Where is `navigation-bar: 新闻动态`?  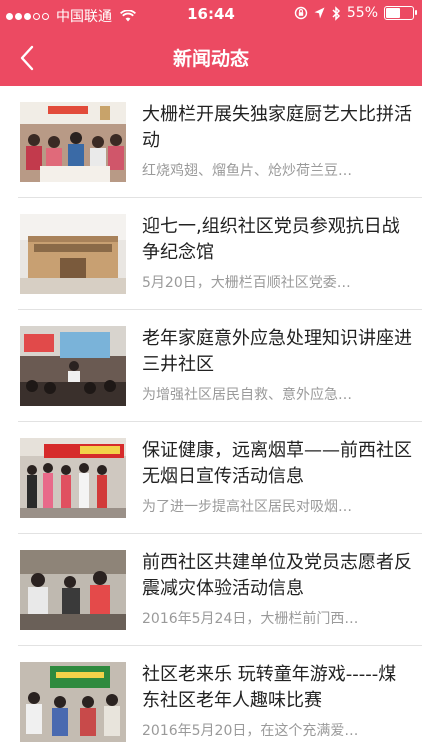
navigation-bar: 新闻动态 is located at coordinates (211, 58).